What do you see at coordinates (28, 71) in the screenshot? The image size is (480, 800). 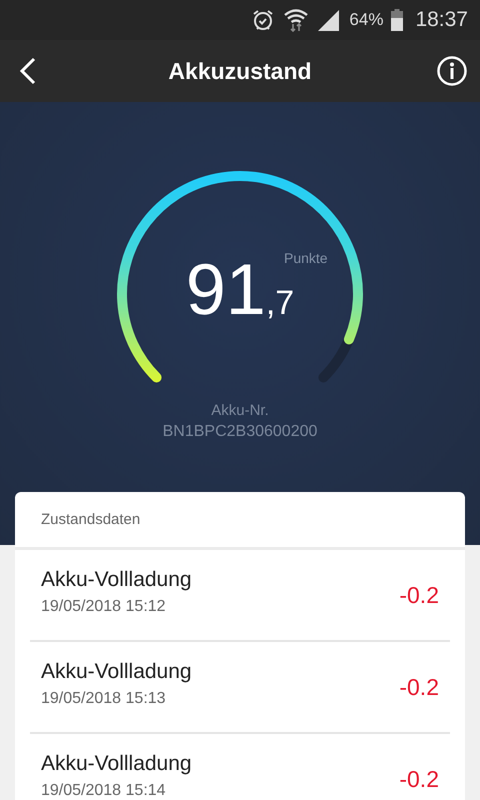 I see `back-icon` at bounding box center [28, 71].